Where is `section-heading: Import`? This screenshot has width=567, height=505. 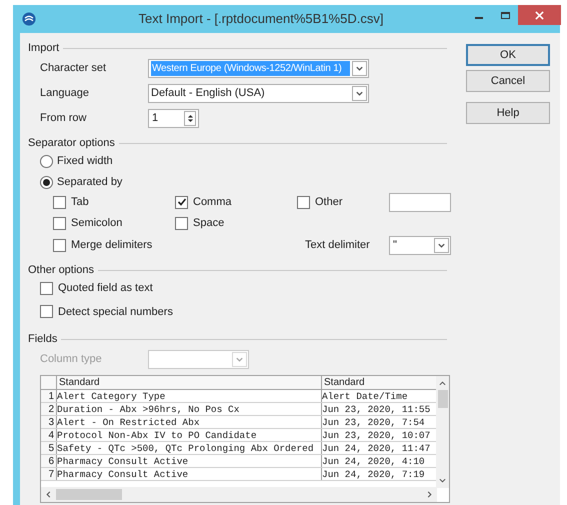 section-heading: Import is located at coordinates (44, 48).